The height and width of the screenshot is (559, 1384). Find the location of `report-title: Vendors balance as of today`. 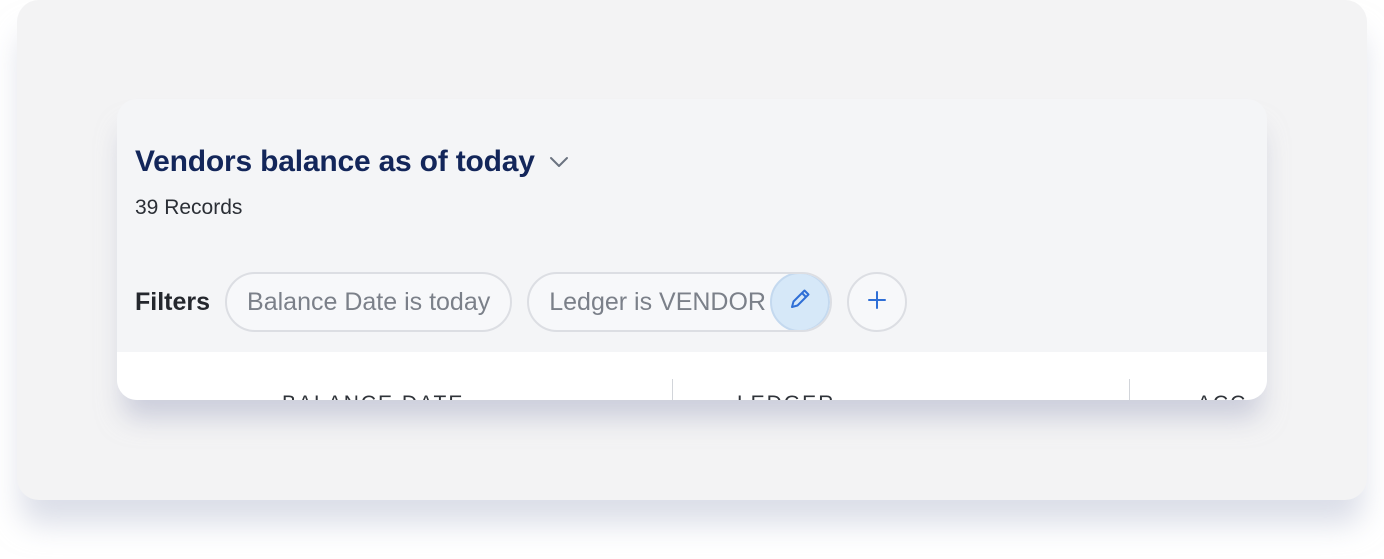

report-title: Vendors balance as of today is located at coordinates (335, 162).